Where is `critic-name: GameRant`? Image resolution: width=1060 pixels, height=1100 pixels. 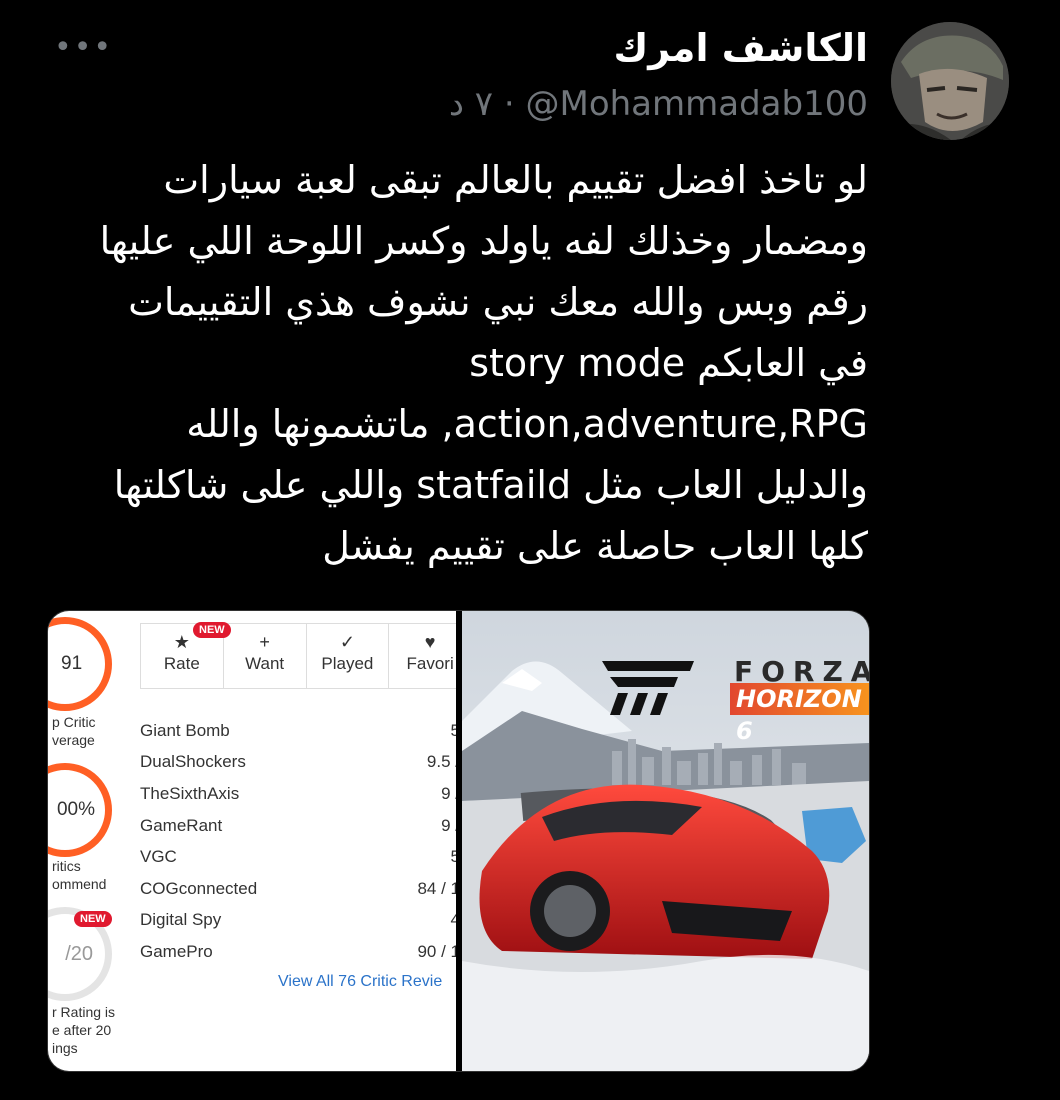 critic-name: GameRant is located at coordinates (181, 825).